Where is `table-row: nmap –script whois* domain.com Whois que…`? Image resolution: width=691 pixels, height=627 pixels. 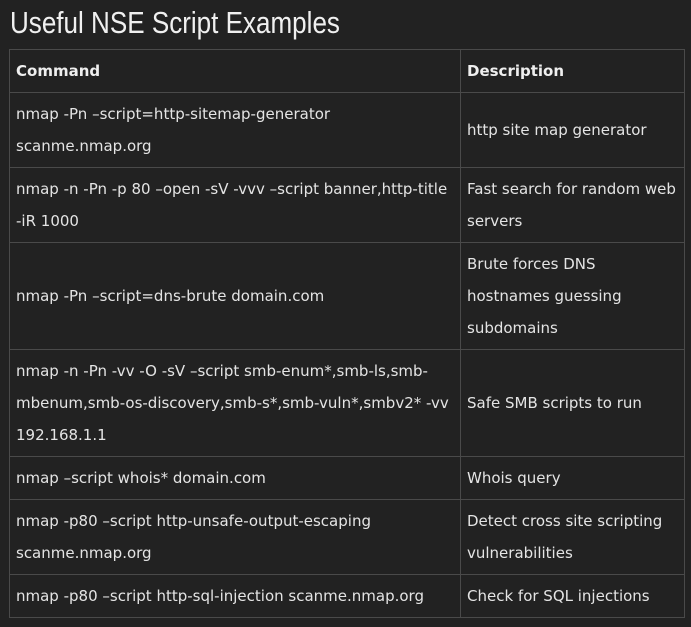
table-row: nmap –script whois* domain.com Whois que… is located at coordinates (347, 478).